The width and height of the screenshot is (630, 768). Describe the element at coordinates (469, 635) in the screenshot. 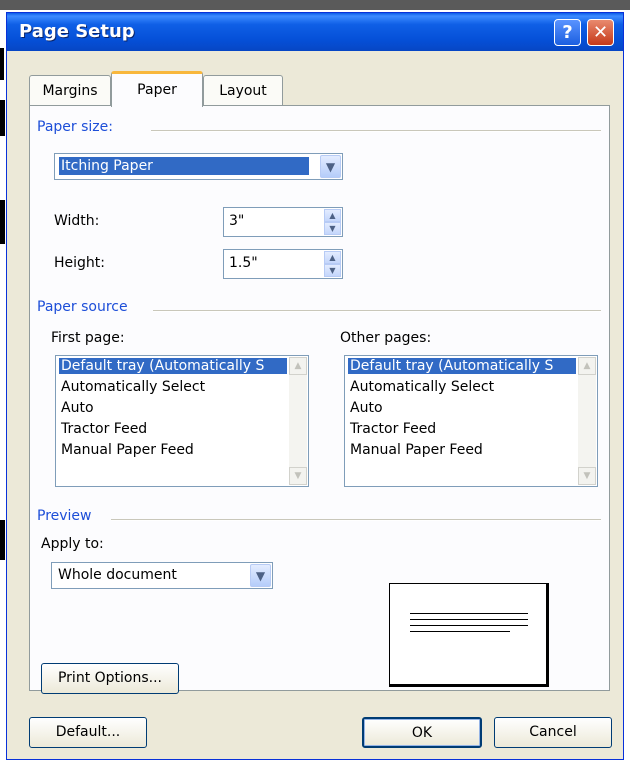

I see `page-preview` at that location.